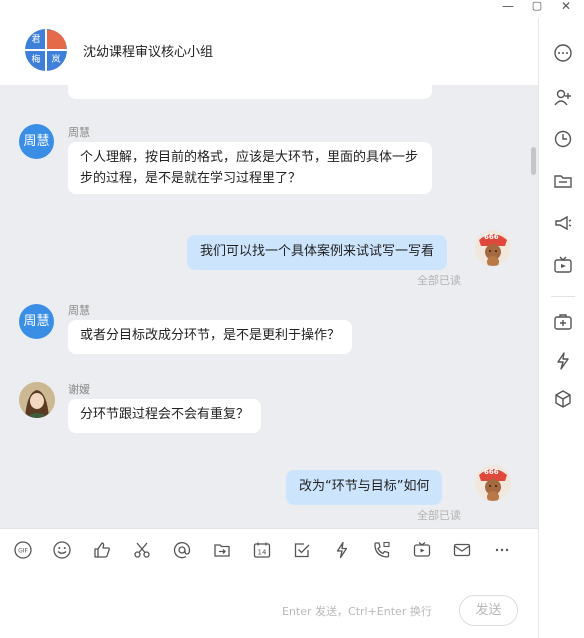 The image size is (584, 638). Describe the element at coordinates (142, 550) in the screenshot. I see `scissors-icon` at that location.